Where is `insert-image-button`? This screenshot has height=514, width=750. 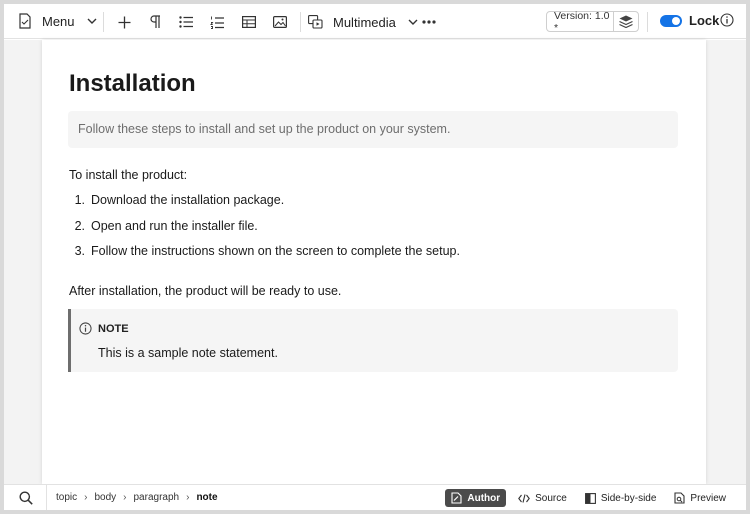 insert-image-button is located at coordinates (280, 22).